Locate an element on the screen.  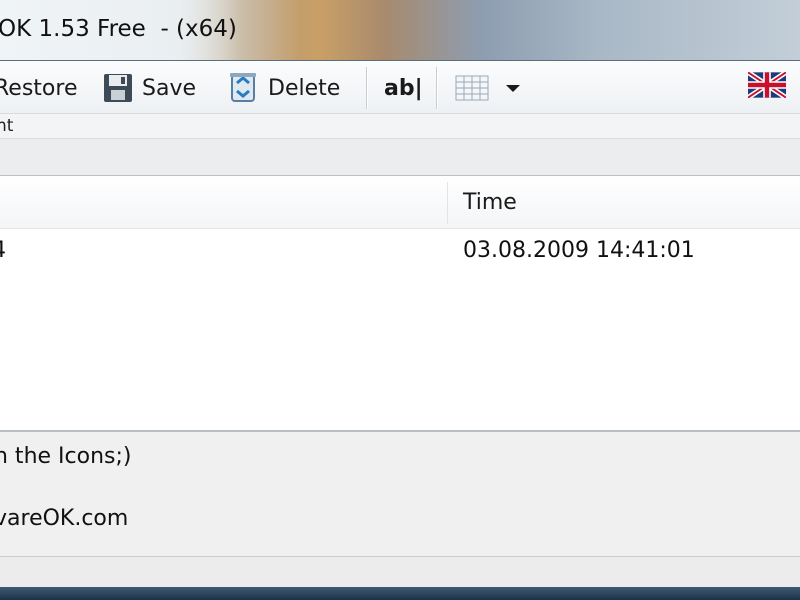
column-header-time: Time is located at coordinates (490, 202).